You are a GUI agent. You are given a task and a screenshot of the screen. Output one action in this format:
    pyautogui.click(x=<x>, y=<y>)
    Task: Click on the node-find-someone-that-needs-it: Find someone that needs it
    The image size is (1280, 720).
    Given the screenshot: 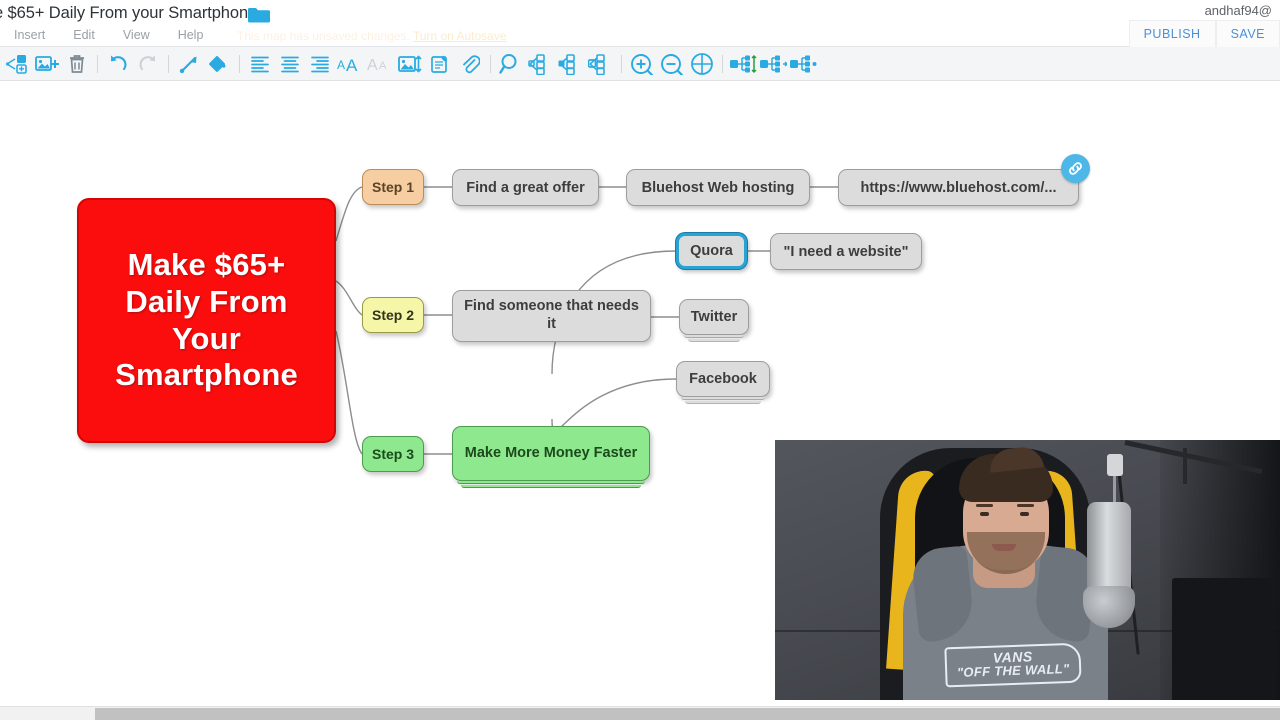 What is the action you would take?
    pyautogui.click(x=551, y=316)
    